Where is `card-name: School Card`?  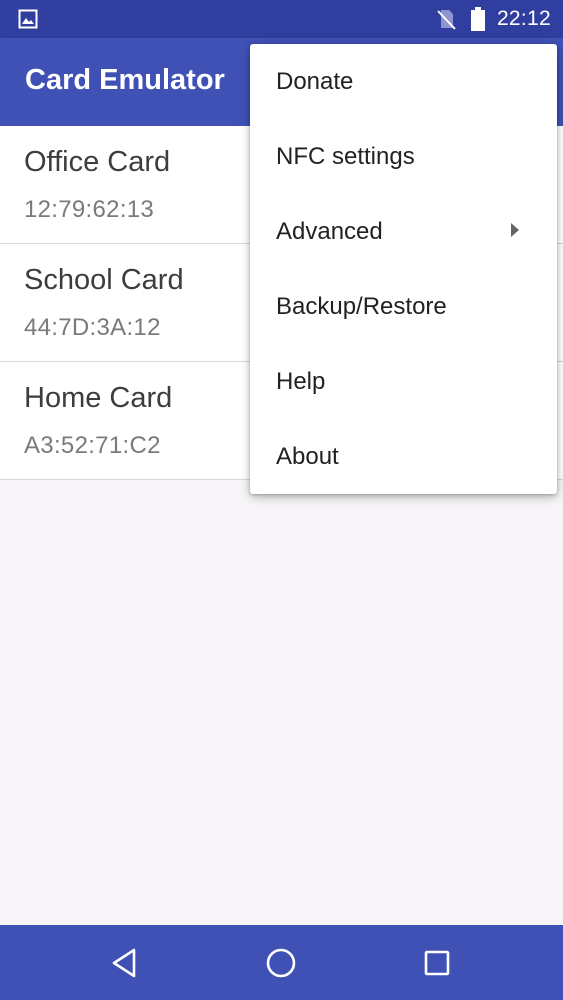
card-name: School Card is located at coordinates (104, 280).